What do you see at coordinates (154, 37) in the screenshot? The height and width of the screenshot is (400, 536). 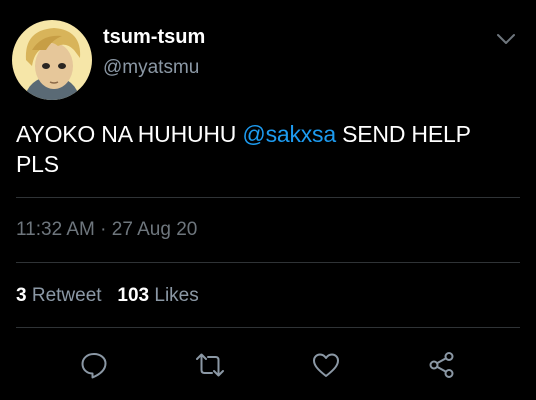 I see `display-name: tsum-tsum` at bounding box center [154, 37].